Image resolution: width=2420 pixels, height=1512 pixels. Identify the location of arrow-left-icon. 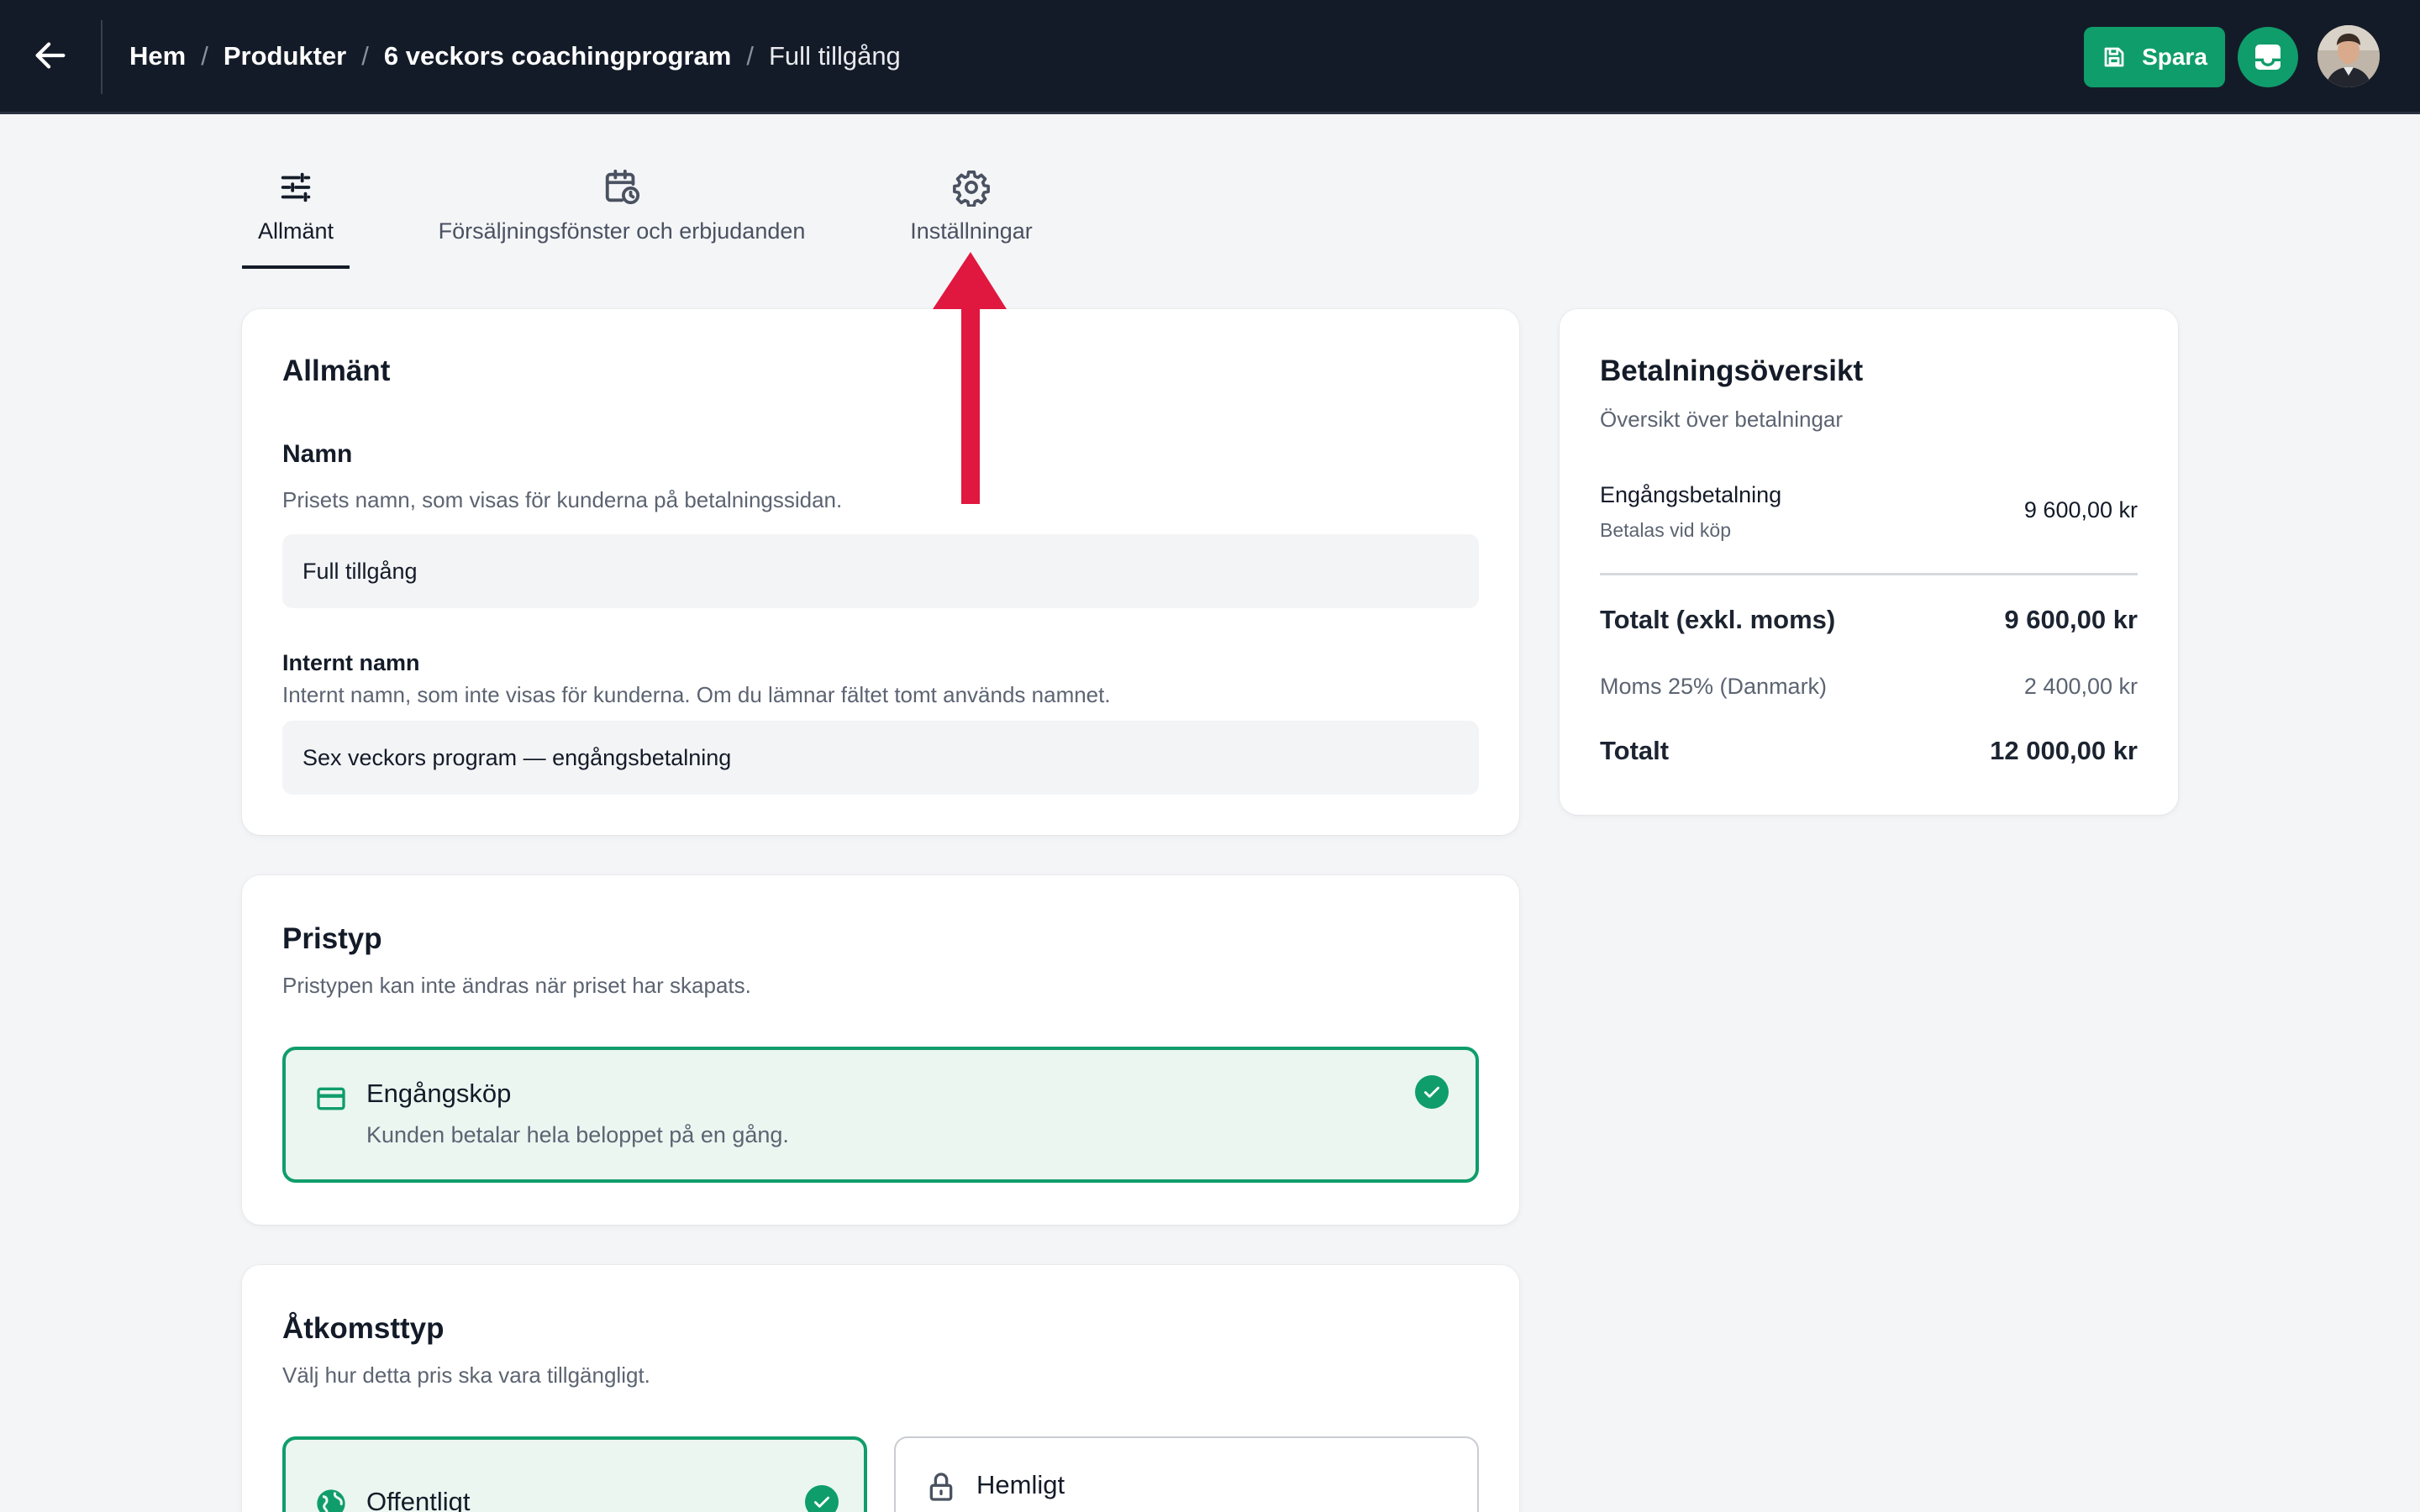
(51, 55).